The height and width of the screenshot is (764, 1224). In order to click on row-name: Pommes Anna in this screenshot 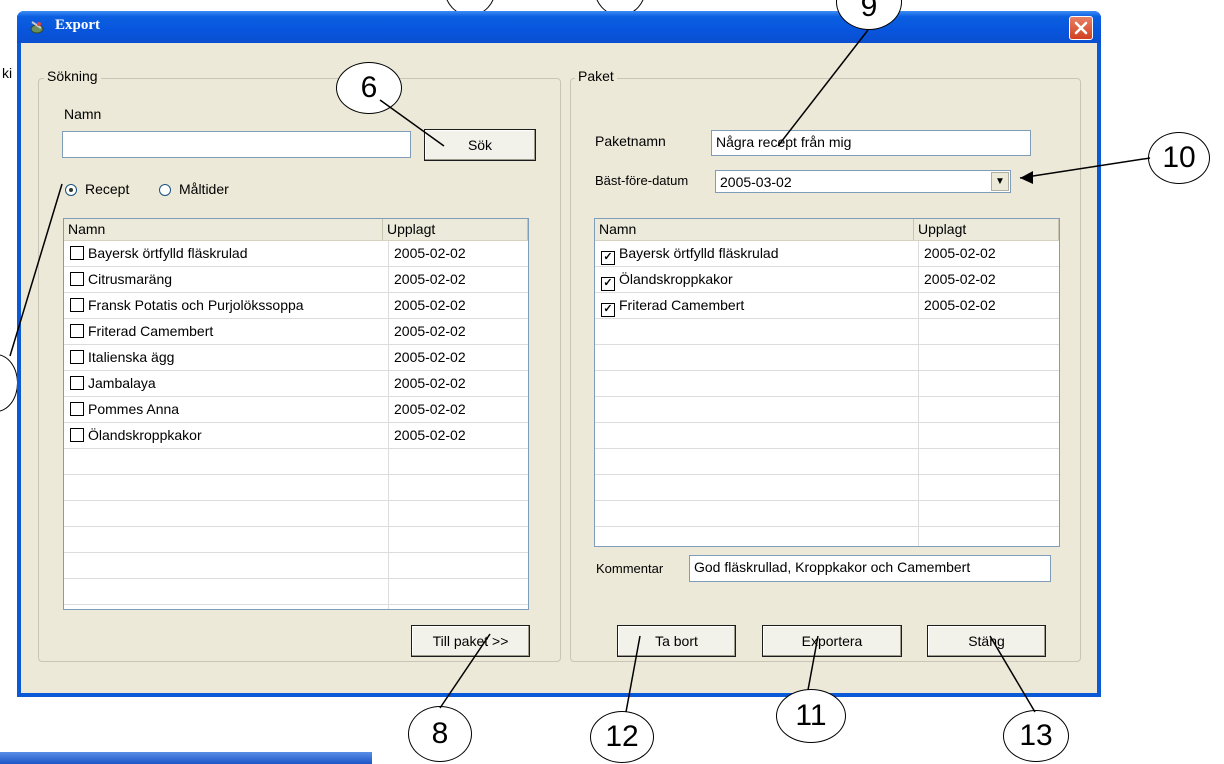, I will do `click(134, 409)`.